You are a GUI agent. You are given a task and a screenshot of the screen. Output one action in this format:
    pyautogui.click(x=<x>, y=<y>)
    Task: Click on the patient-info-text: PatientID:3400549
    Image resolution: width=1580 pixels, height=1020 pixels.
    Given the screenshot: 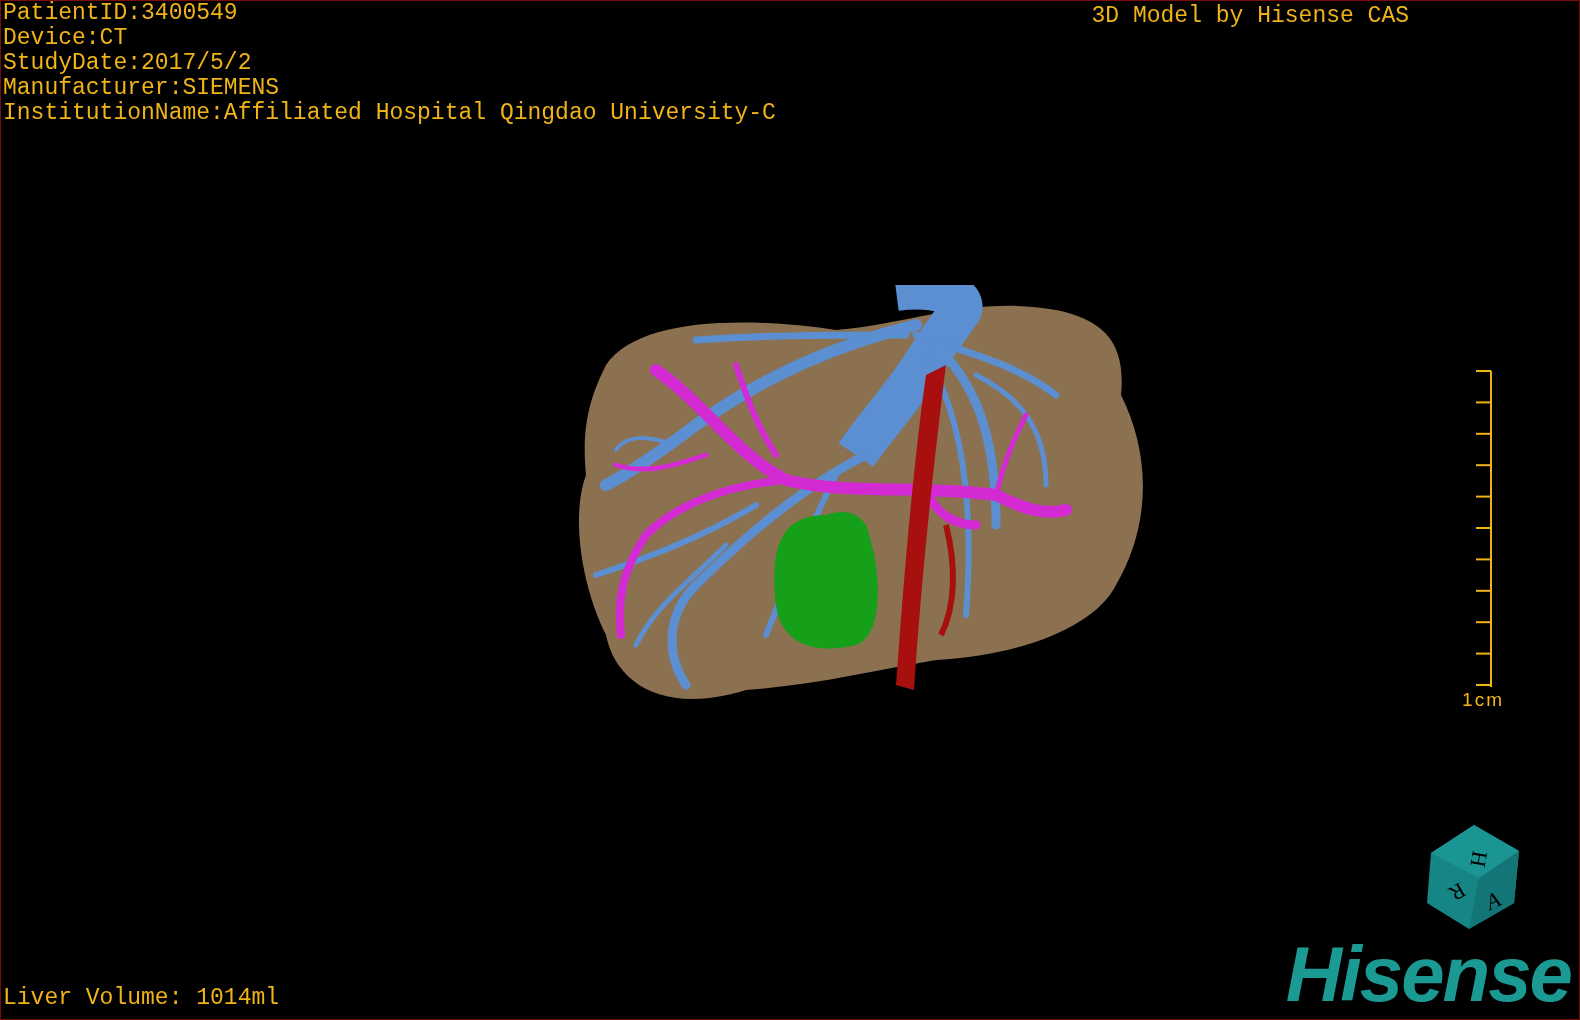 What is the action you would take?
    pyautogui.click(x=121, y=13)
    